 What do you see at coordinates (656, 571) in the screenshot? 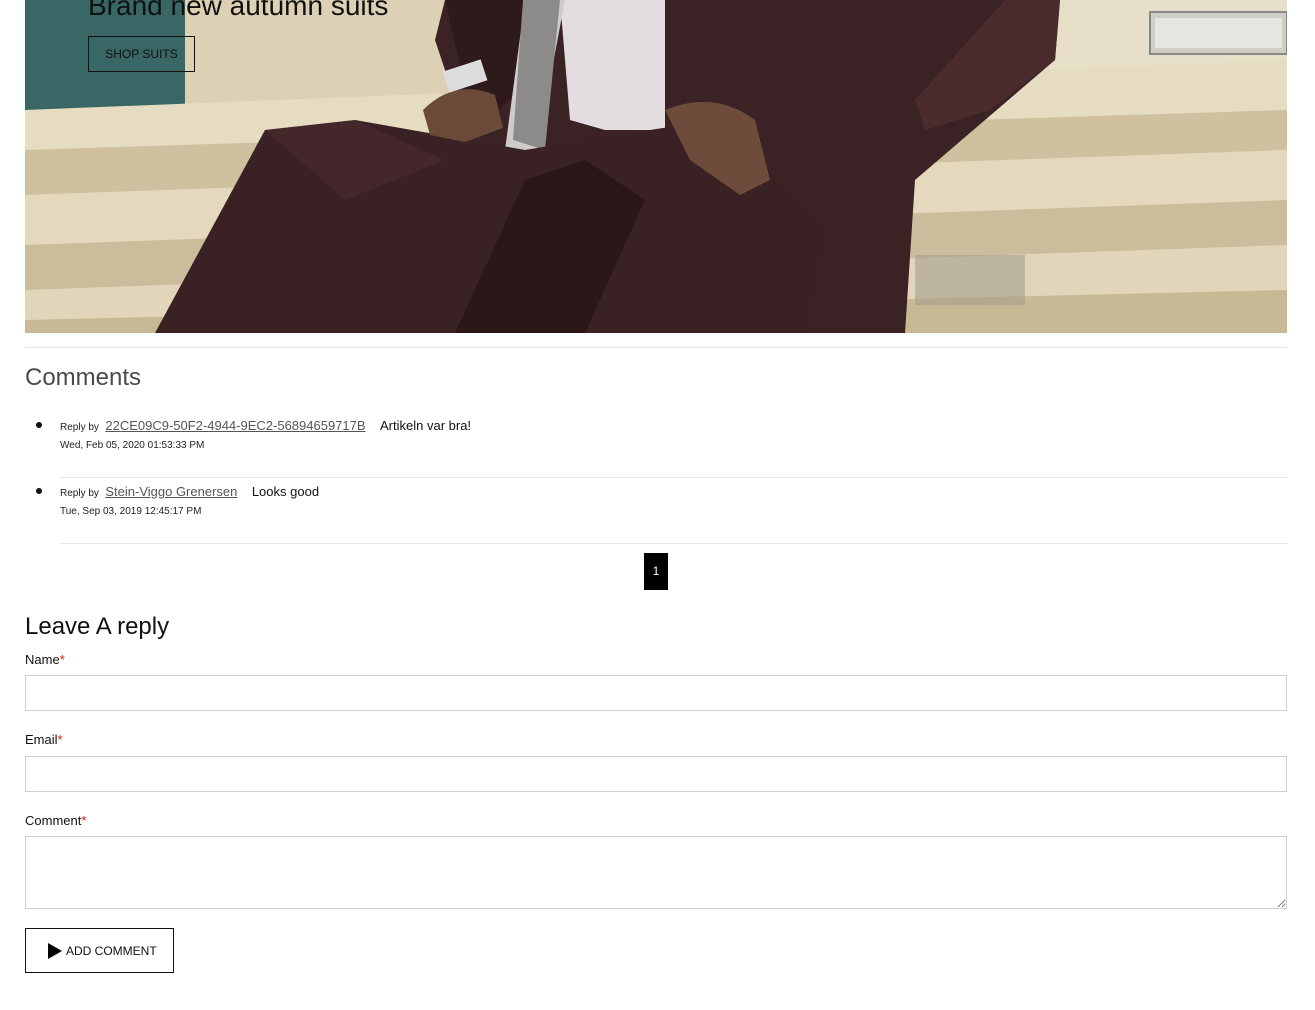
I see `pagination-page-button: 1` at bounding box center [656, 571].